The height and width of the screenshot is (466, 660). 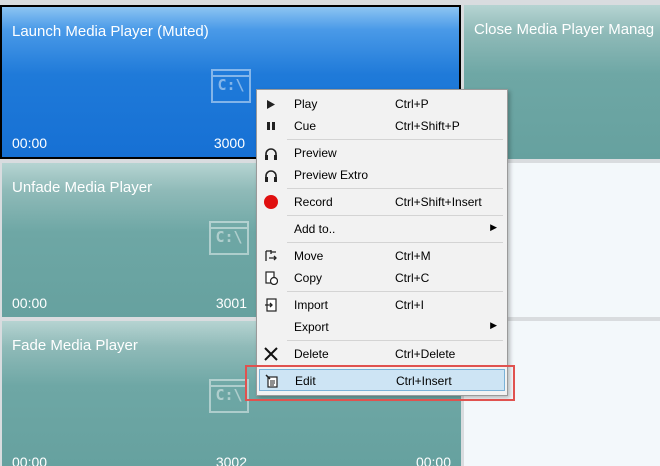 What do you see at coordinates (382, 153) in the screenshot?
I see `menu-item-preview: Preview` at bounding box center [382, 153].